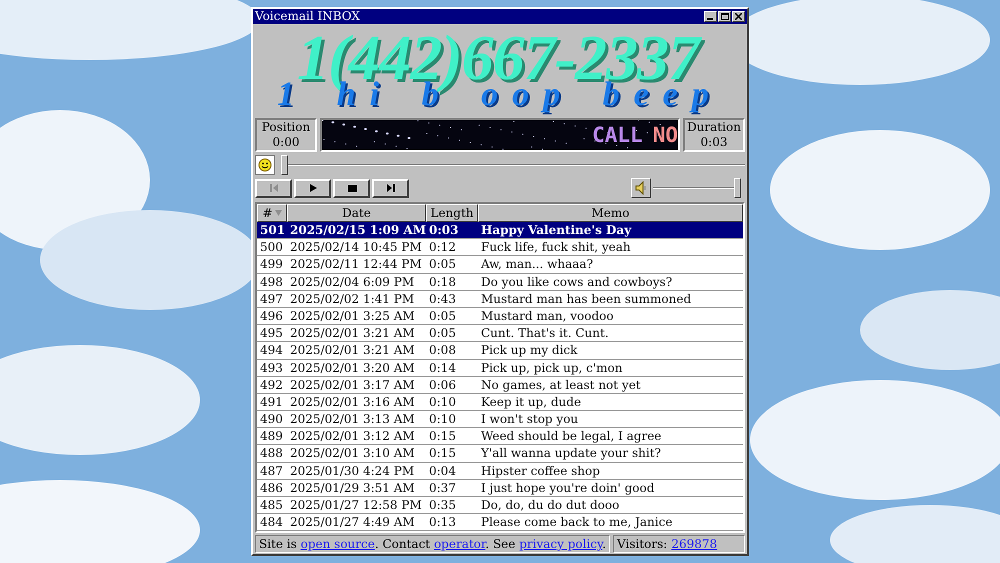 The height and width of the screenshot is (563, 1000). I want to click on table-row: 499 2025/02/11 12:44 PM 0:05 Aw, man... whaaa?, so click(500, 265).